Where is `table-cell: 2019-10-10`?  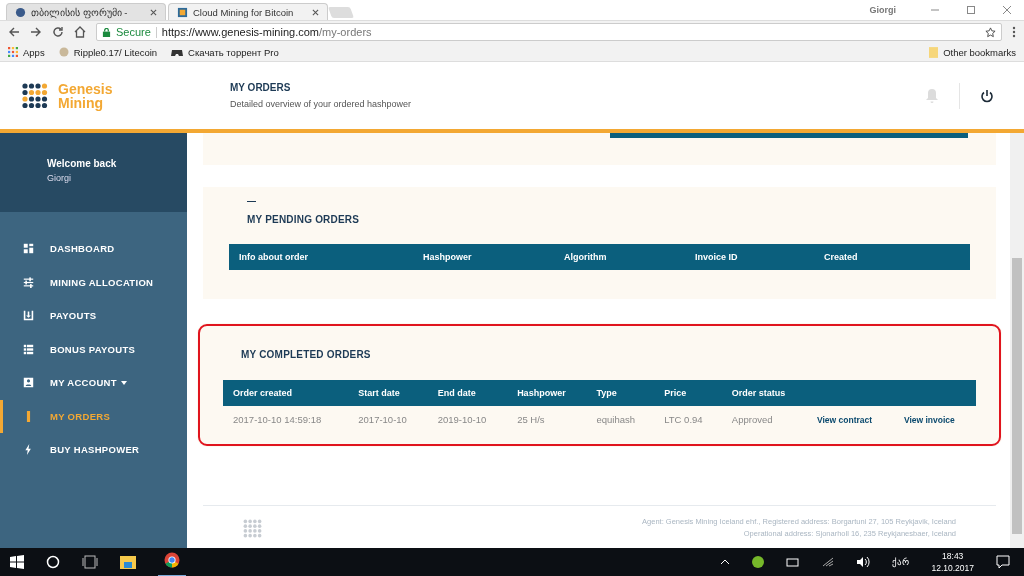 table-cell: 2019-10-10 is located at coordinates (467, 419).